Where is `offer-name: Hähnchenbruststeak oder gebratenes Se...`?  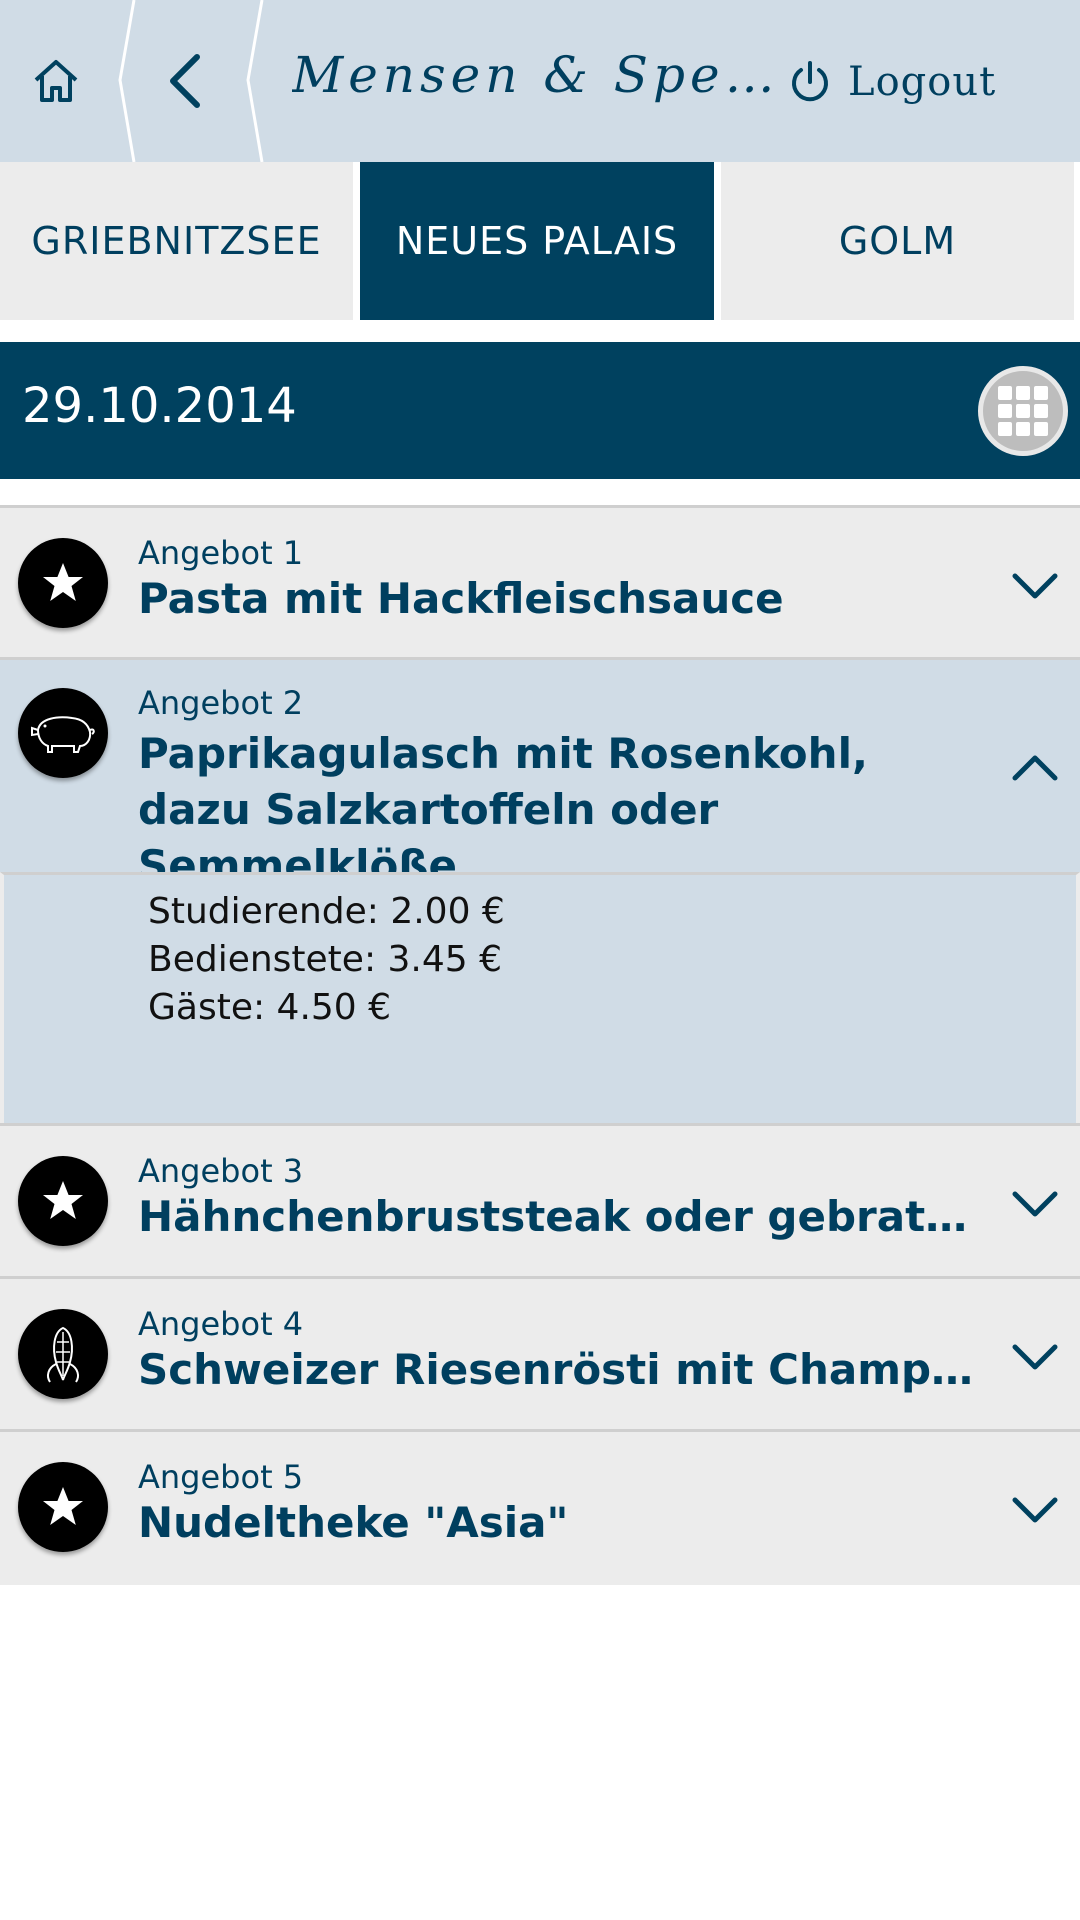
offer-name: Hähnchenbruststeak oder gebratenes Se... is located at coordinates (560, 1216).